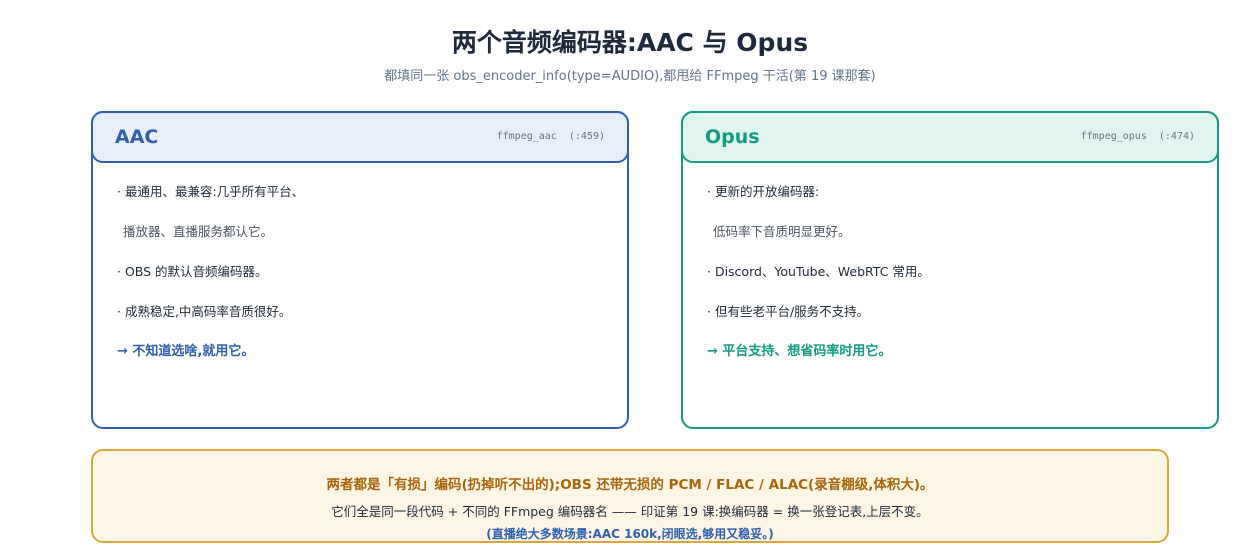  Describe the element at coordinates (192, 271) in the screenshot. I see `aac-point-2: · OBS 的默认音频编码器。` at that location.